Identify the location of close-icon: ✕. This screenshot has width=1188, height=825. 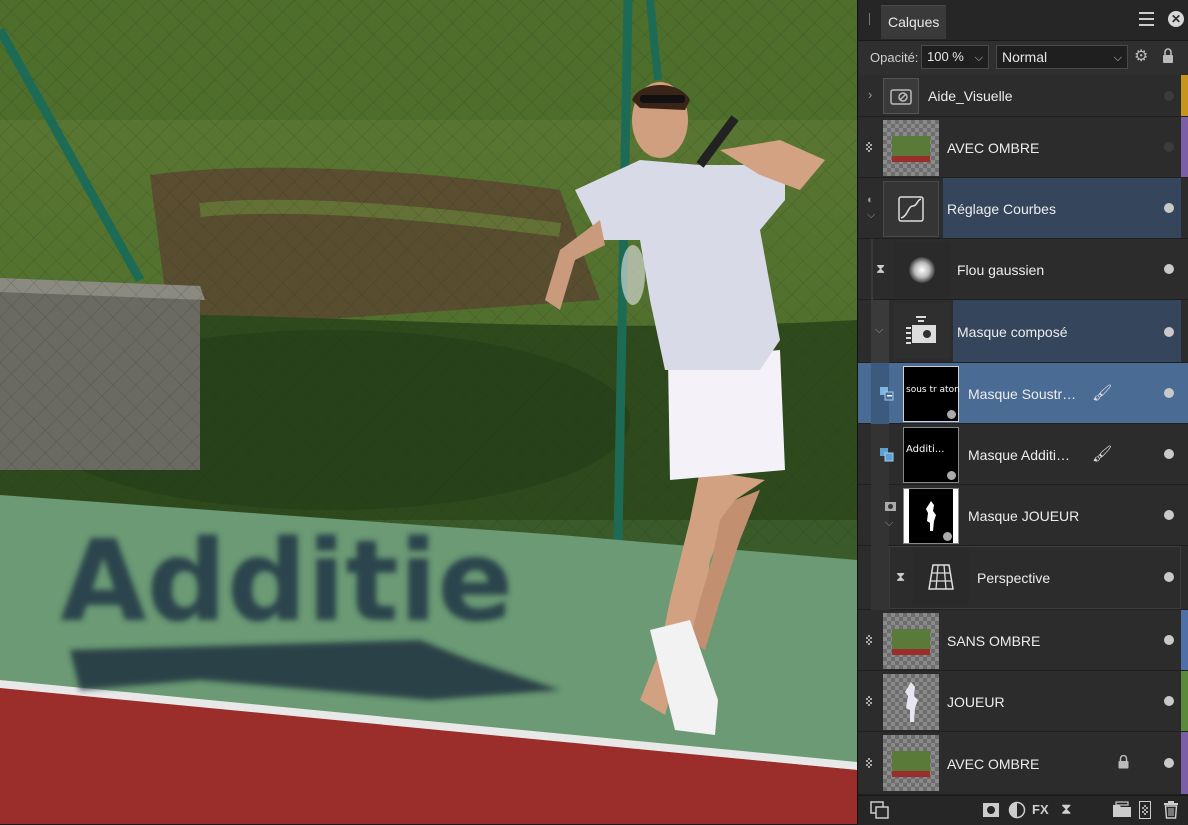
(1176, 19).